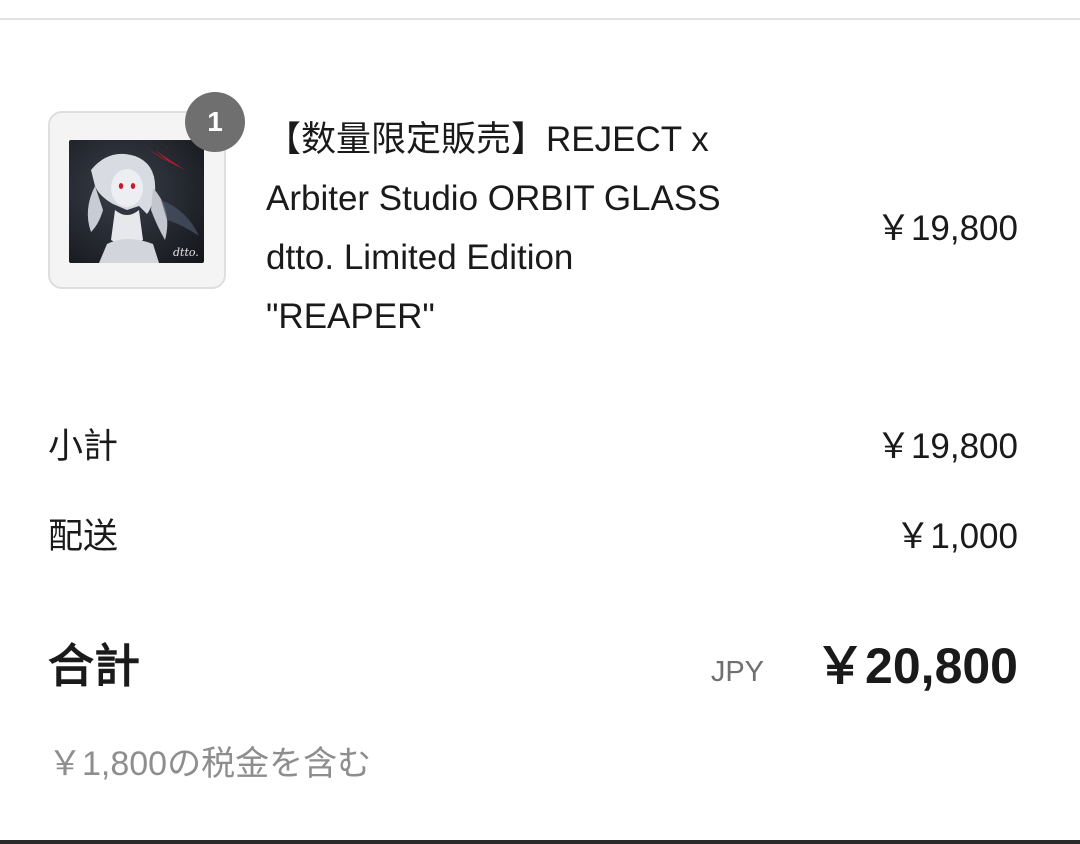  What do you see at coordinates (420, 257) in the screenshot?
I see `product-title-line: dtto. Limited Edition` at bounding box center [420, 257].